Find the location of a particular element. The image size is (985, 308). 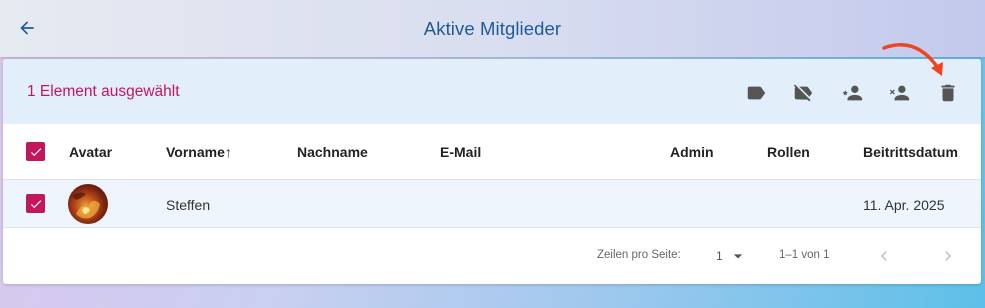

previous-page-button is located at coordinates (884, 256).